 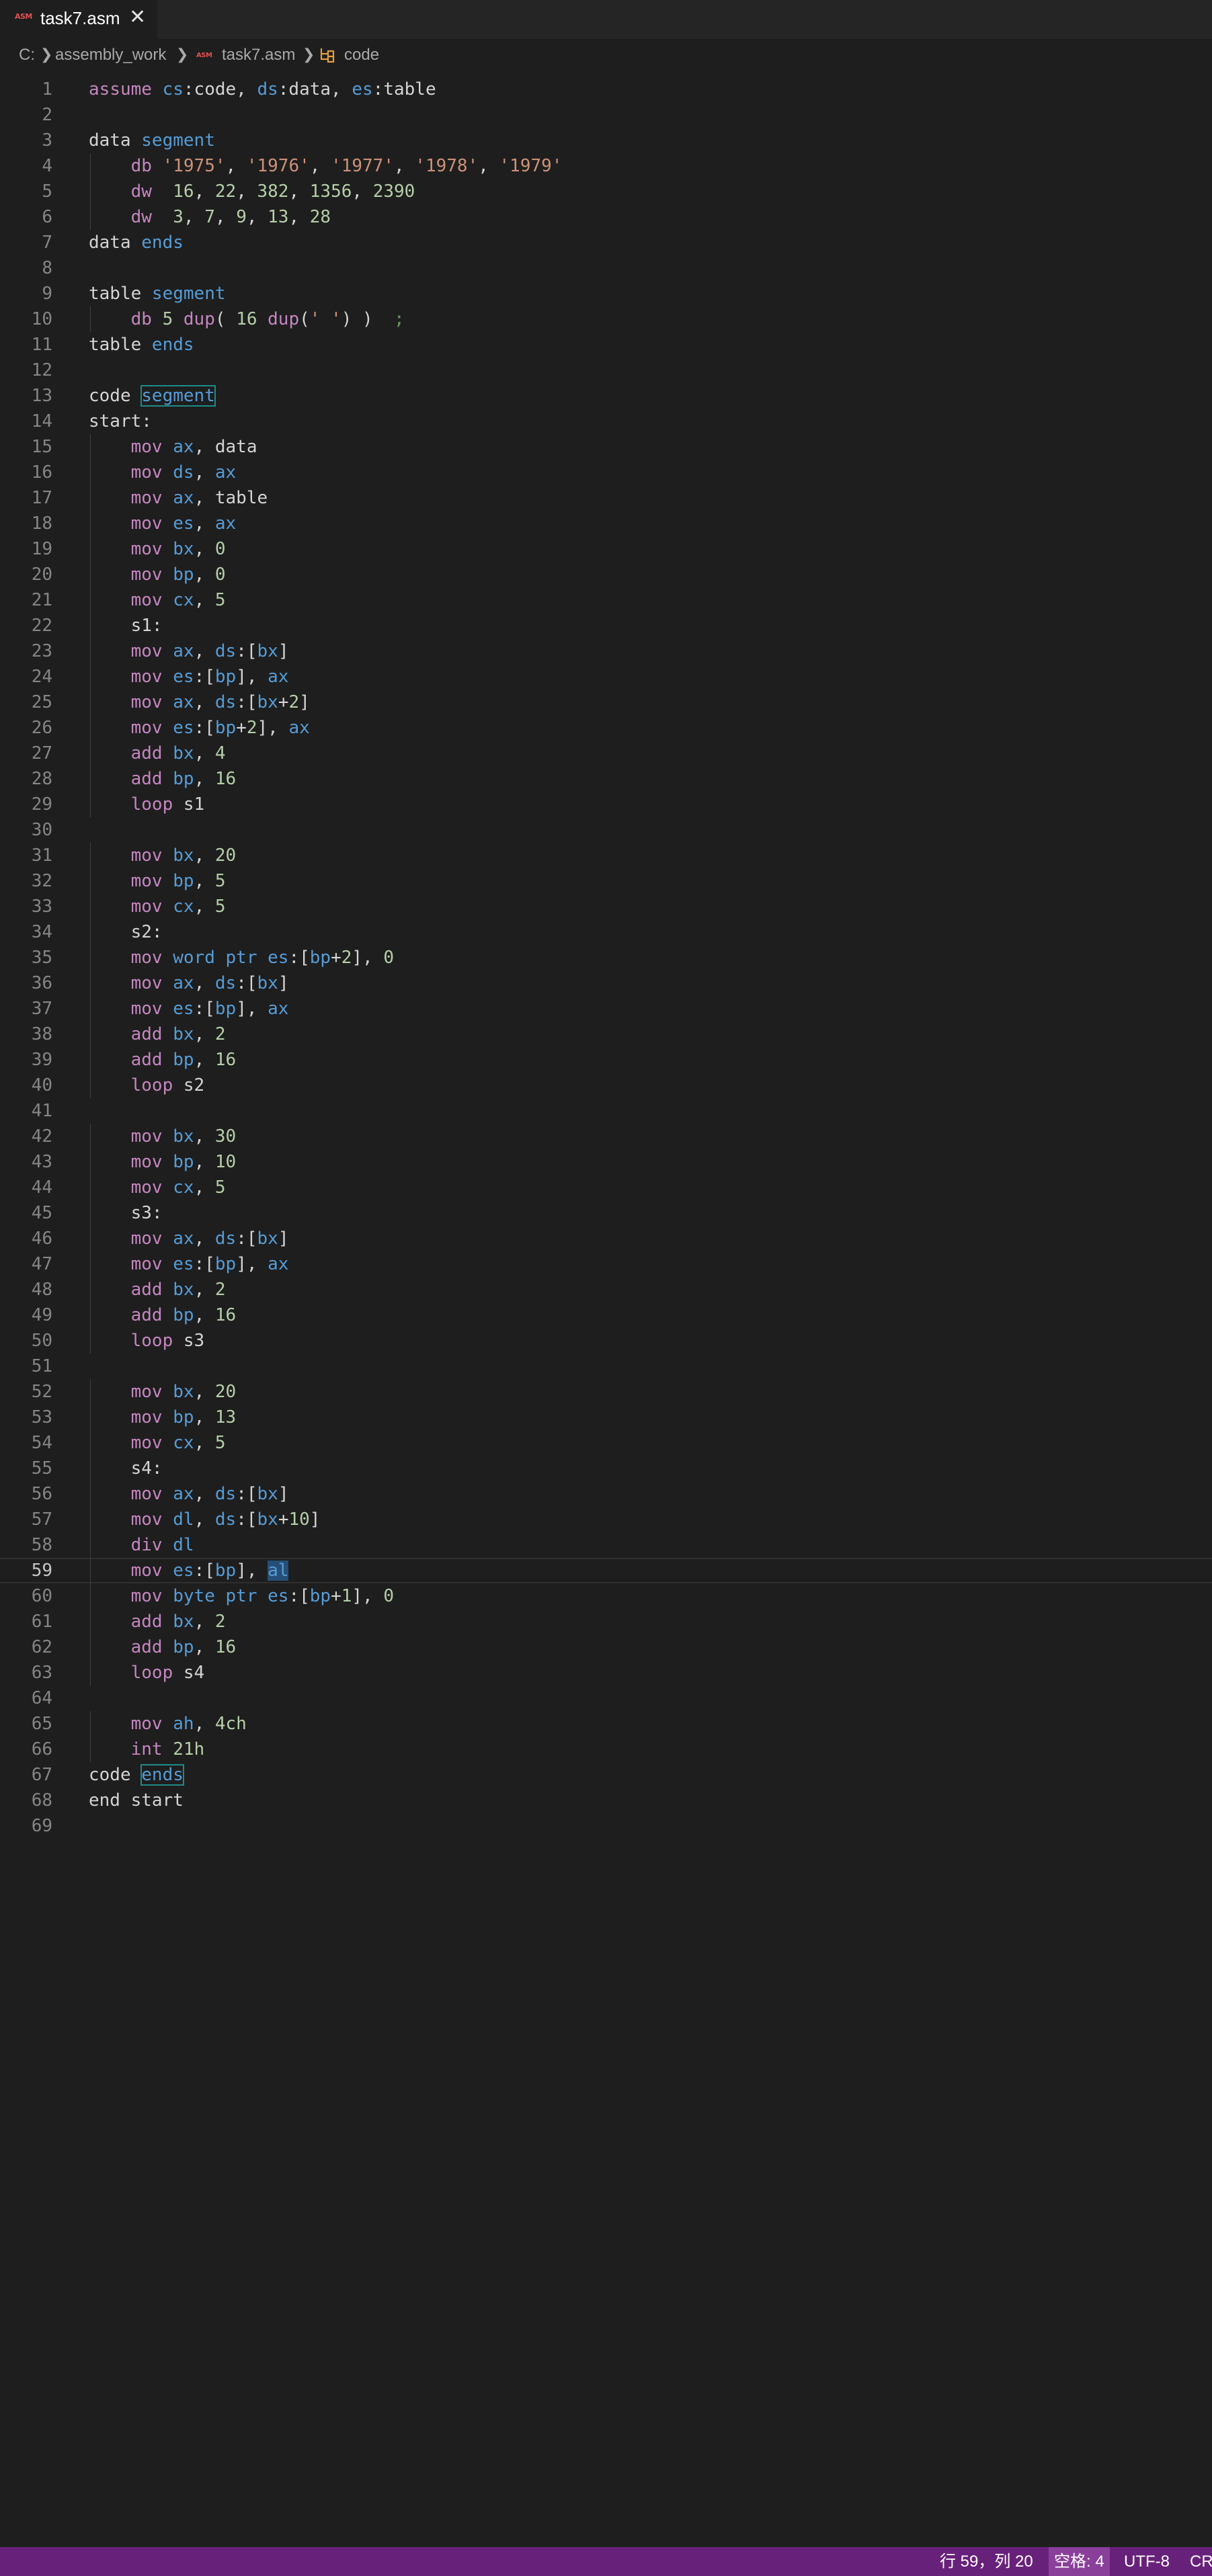 What do you see at coordinates (606, 1136) in the screenshot?
I see `code-line: 42 mov bx, 30` at bounding box center [606, 1136].